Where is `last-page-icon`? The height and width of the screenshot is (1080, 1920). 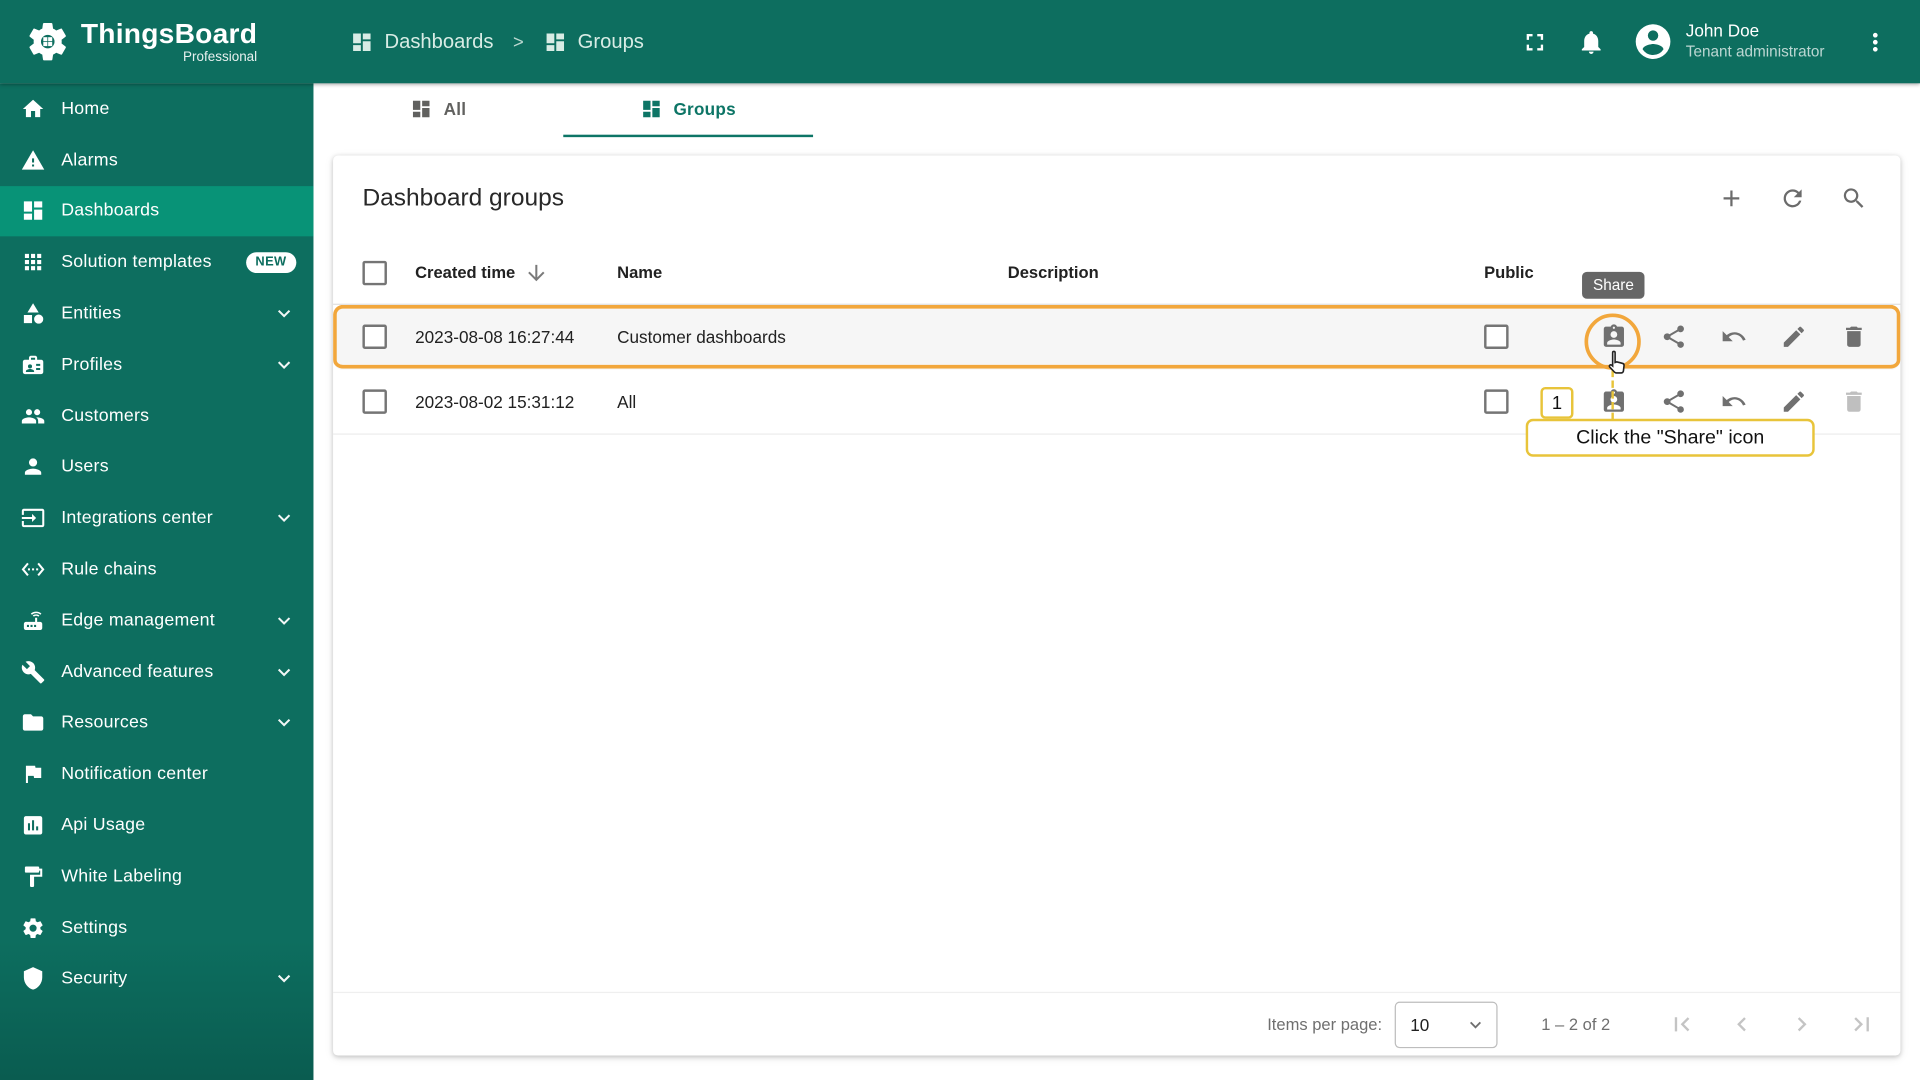
last-page-icon is located at coordinates (1861, 1024).